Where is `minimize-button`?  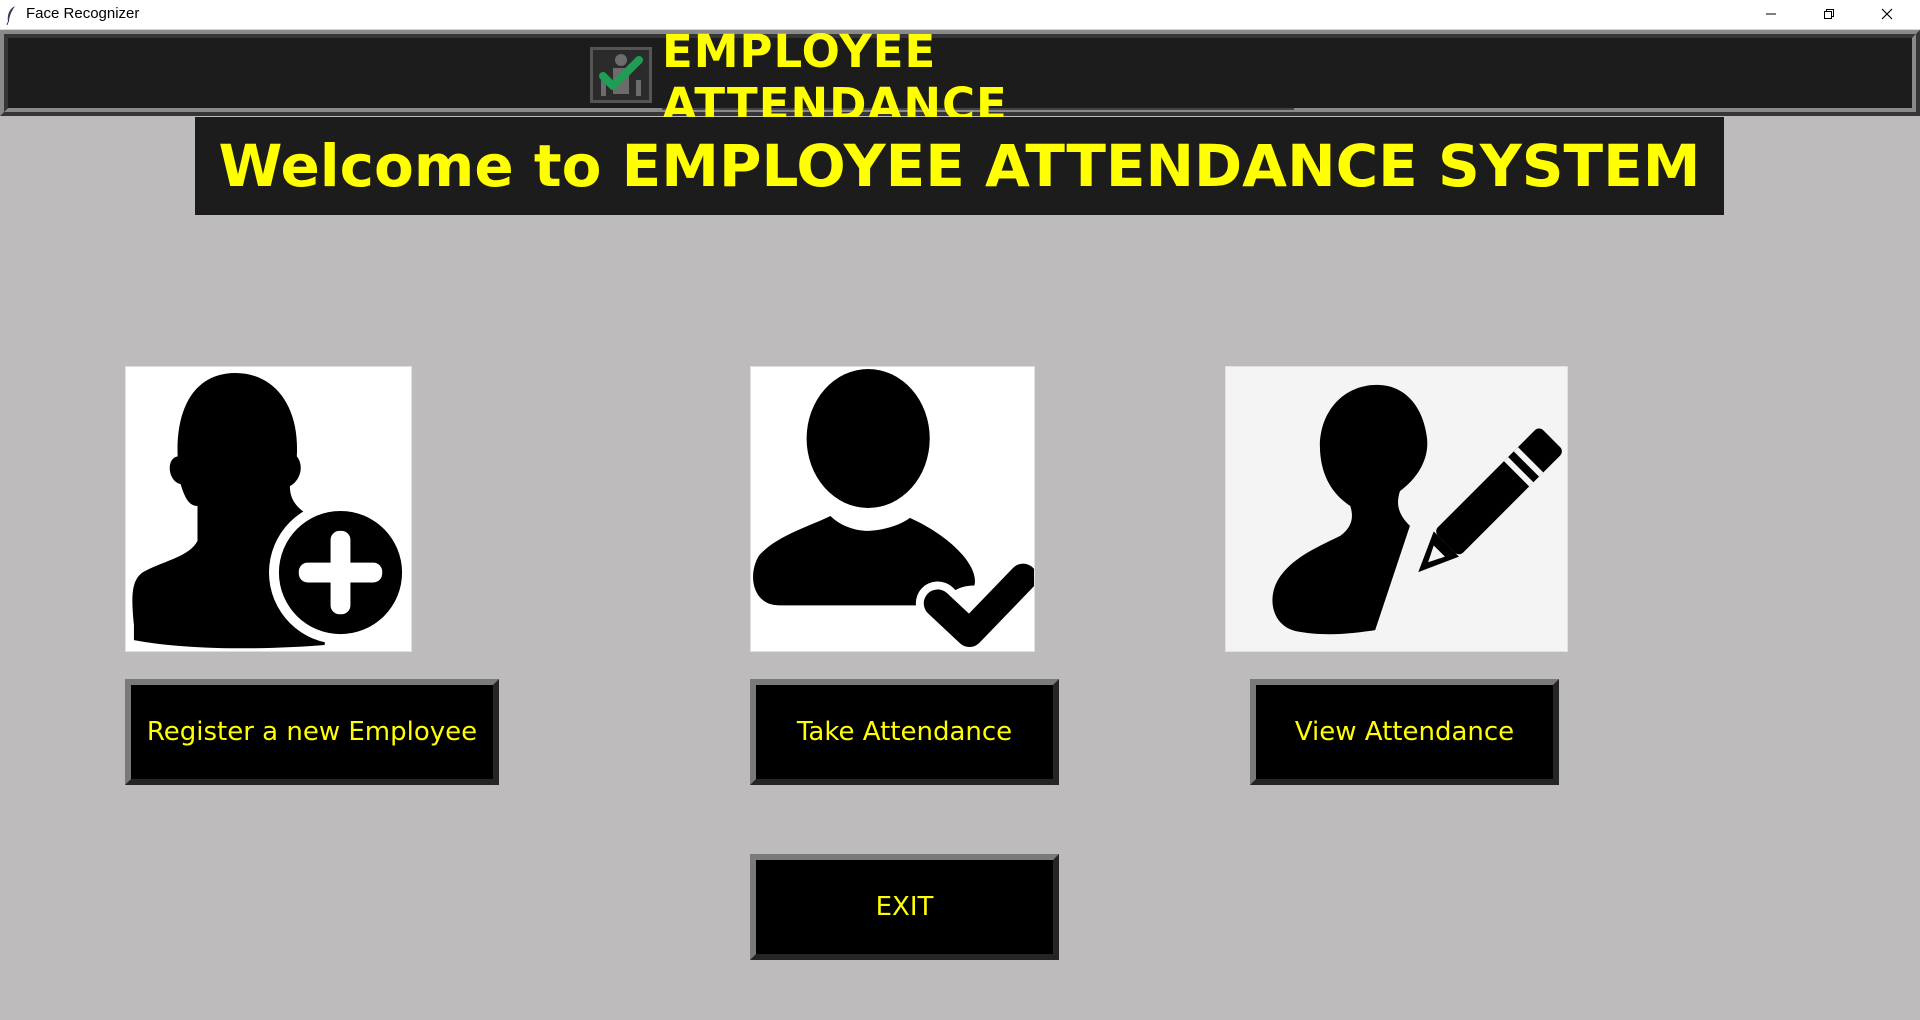
minimize-button is located at coordinates (1771, 14).